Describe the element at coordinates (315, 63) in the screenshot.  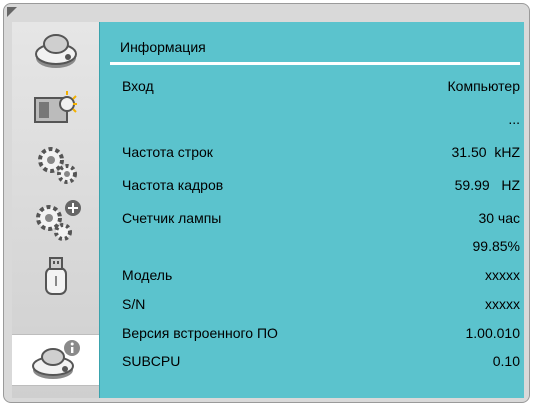
I see `title-divider` at that location.